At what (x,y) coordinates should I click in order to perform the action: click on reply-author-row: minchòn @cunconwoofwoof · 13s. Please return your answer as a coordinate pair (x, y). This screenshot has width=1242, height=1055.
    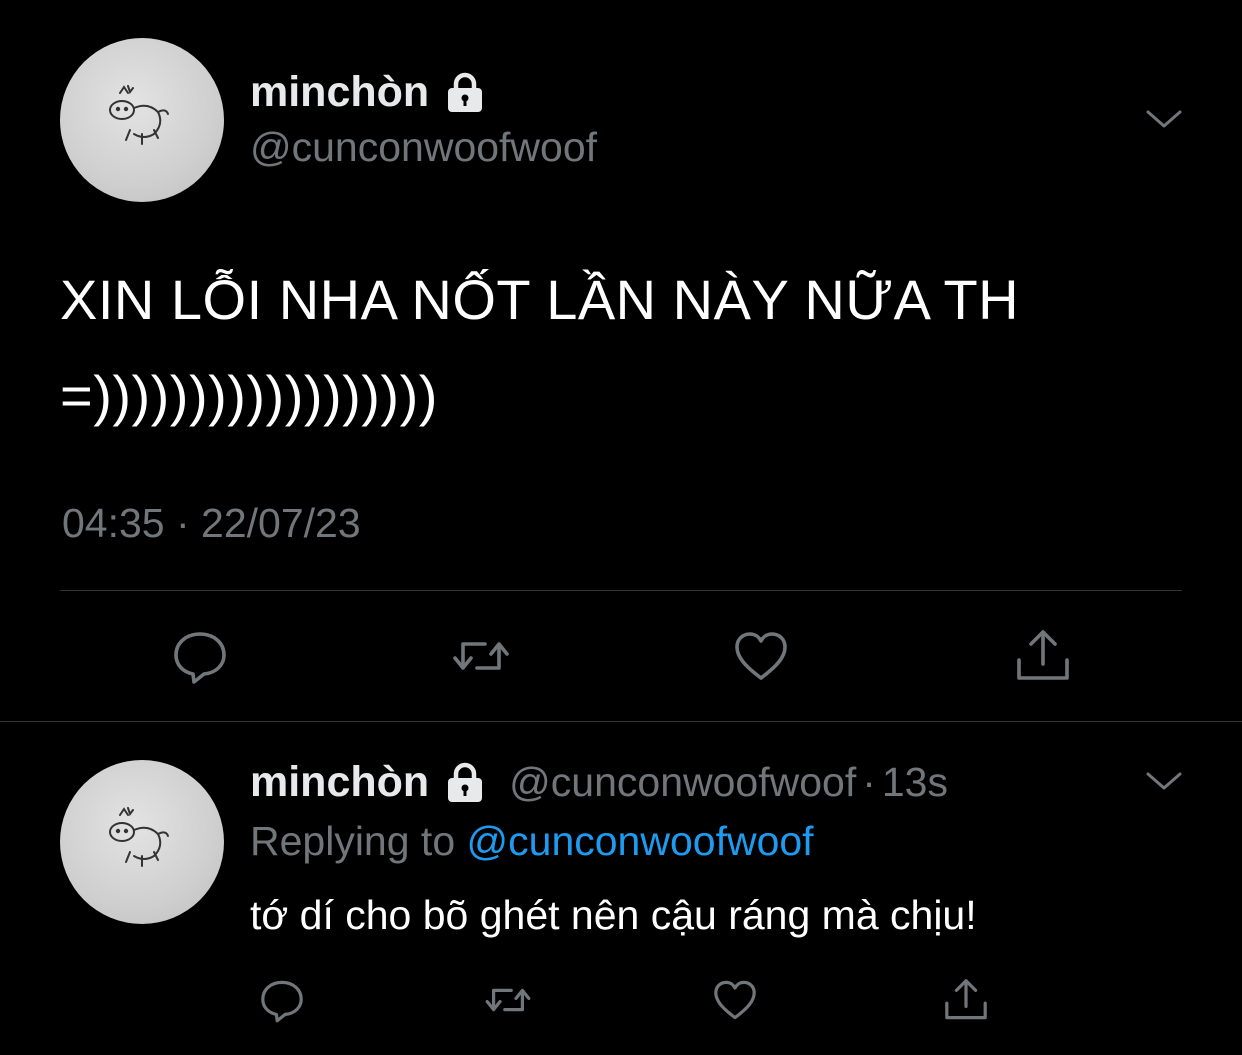
    Looking at the image, I should click on (599, 782).